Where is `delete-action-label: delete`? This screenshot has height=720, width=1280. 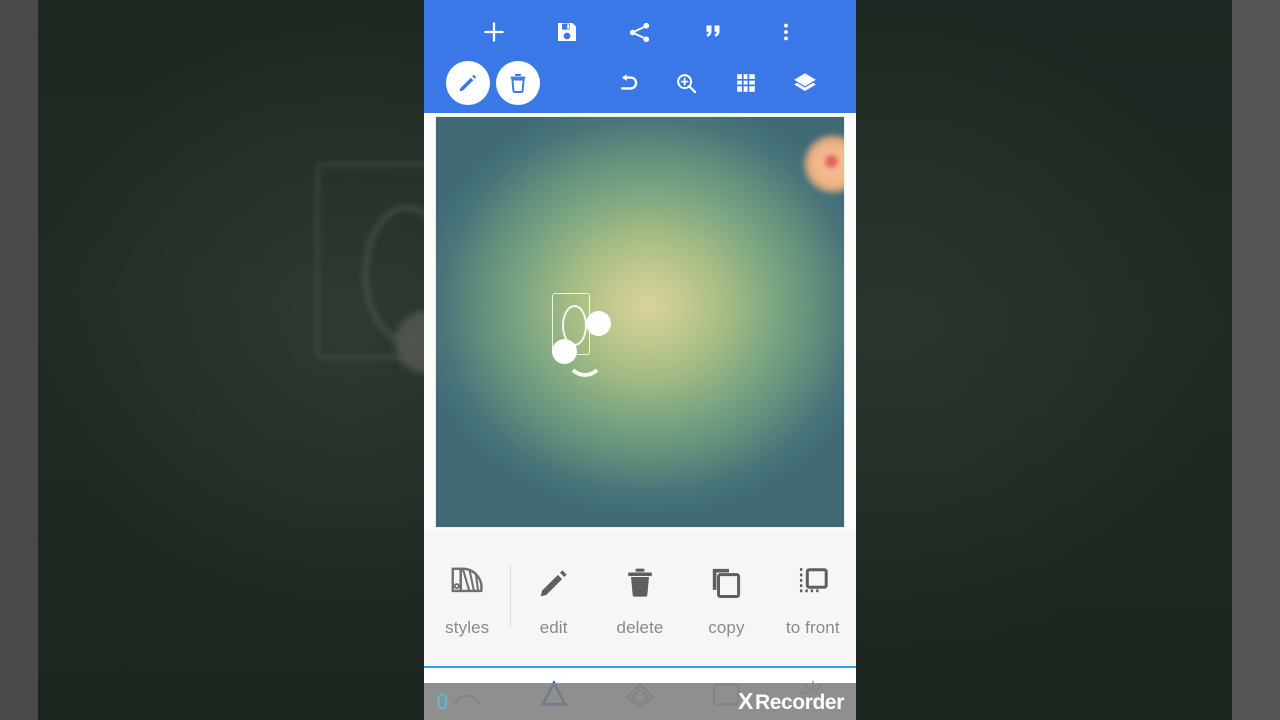 delete-action-label: delete is located at coordinates (640, 627).